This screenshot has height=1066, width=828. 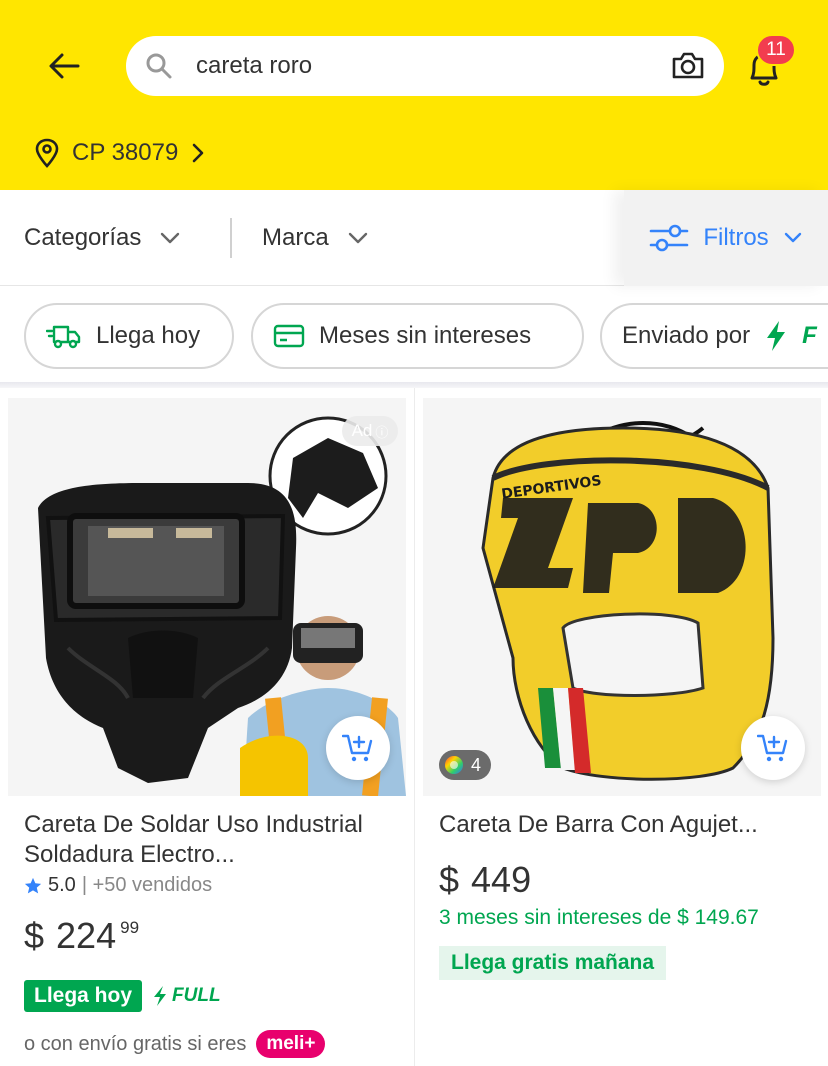 What do you see at coordinates (130, 927) in the screenshot?
I see `price-cents: 99` at bounding box center [130, 927].